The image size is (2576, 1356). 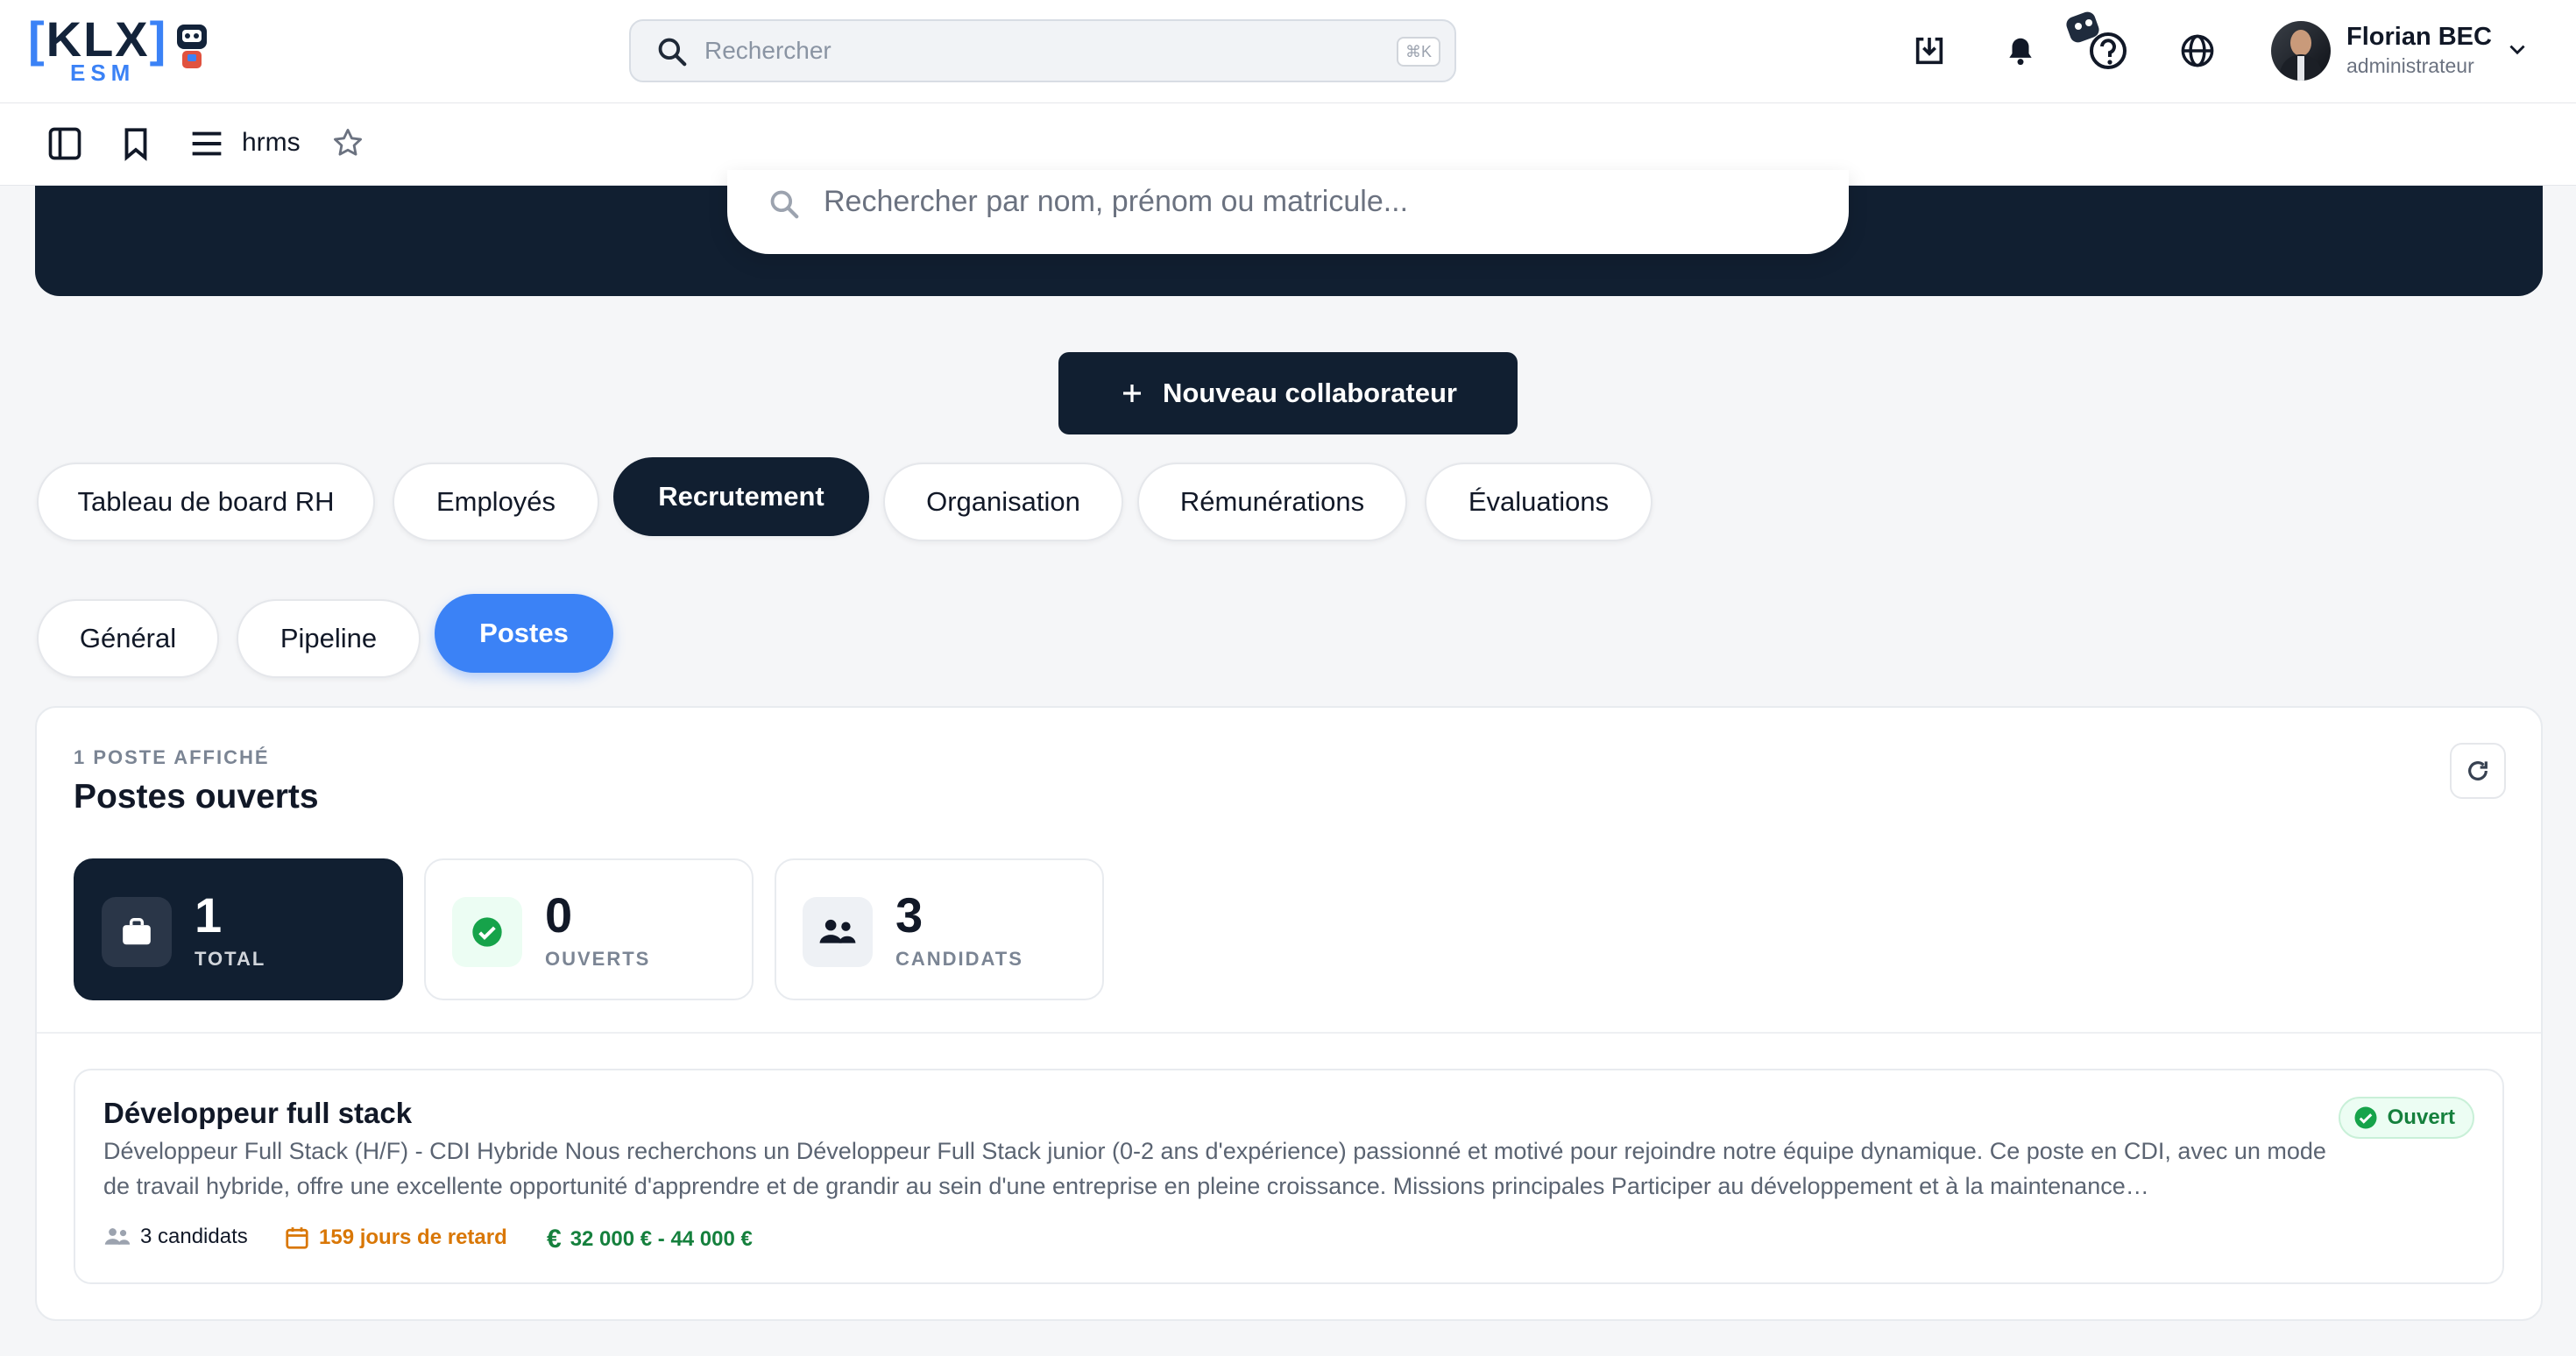 I want to click on tab-organisation: Organisation, so click(x=1003, y=502).